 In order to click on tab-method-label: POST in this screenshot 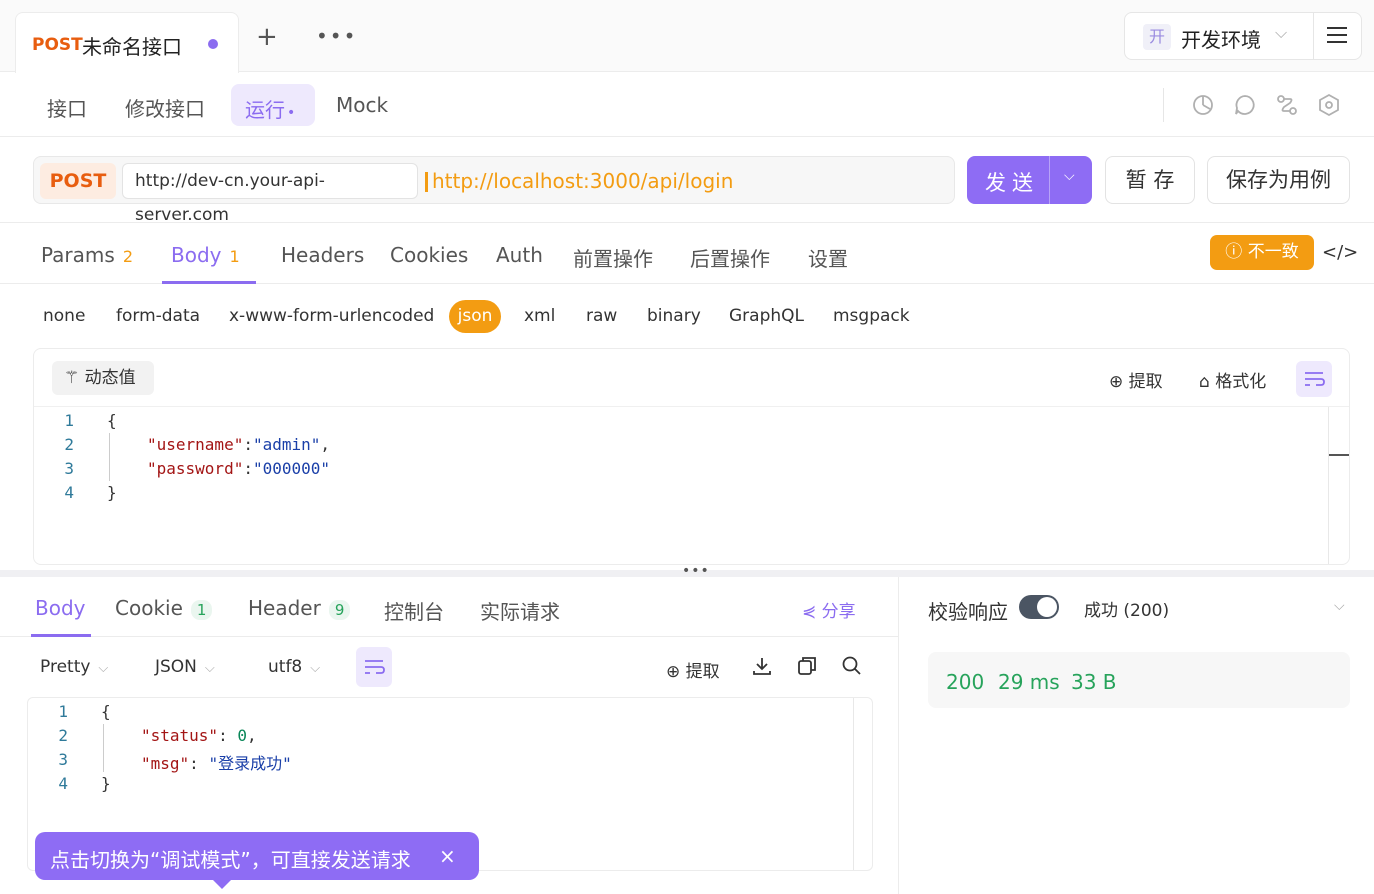, I will do `click(57, 45)`.